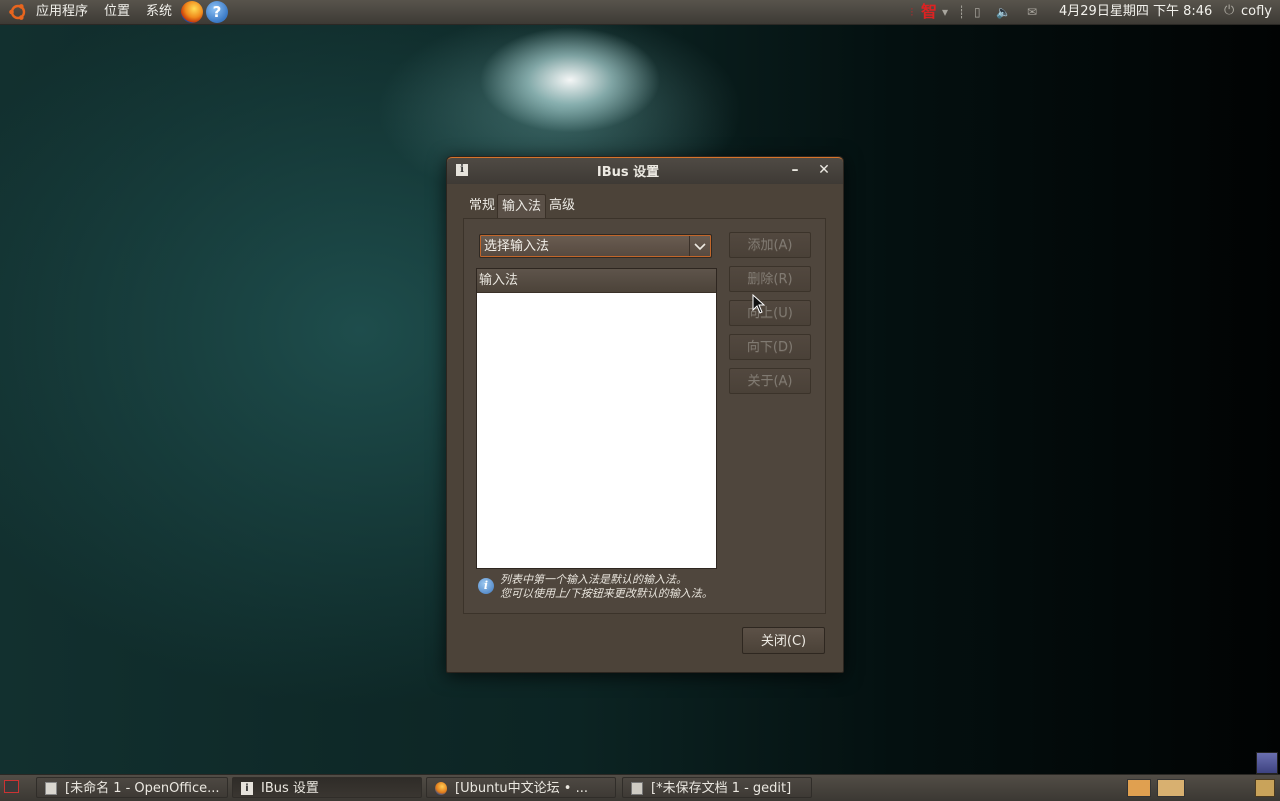 The image size is (1280, 801). What do you see at coordinates (783, 640) in the screenshot?
I see `close-button: 关闭(C)` at bounding box center [783, 640].